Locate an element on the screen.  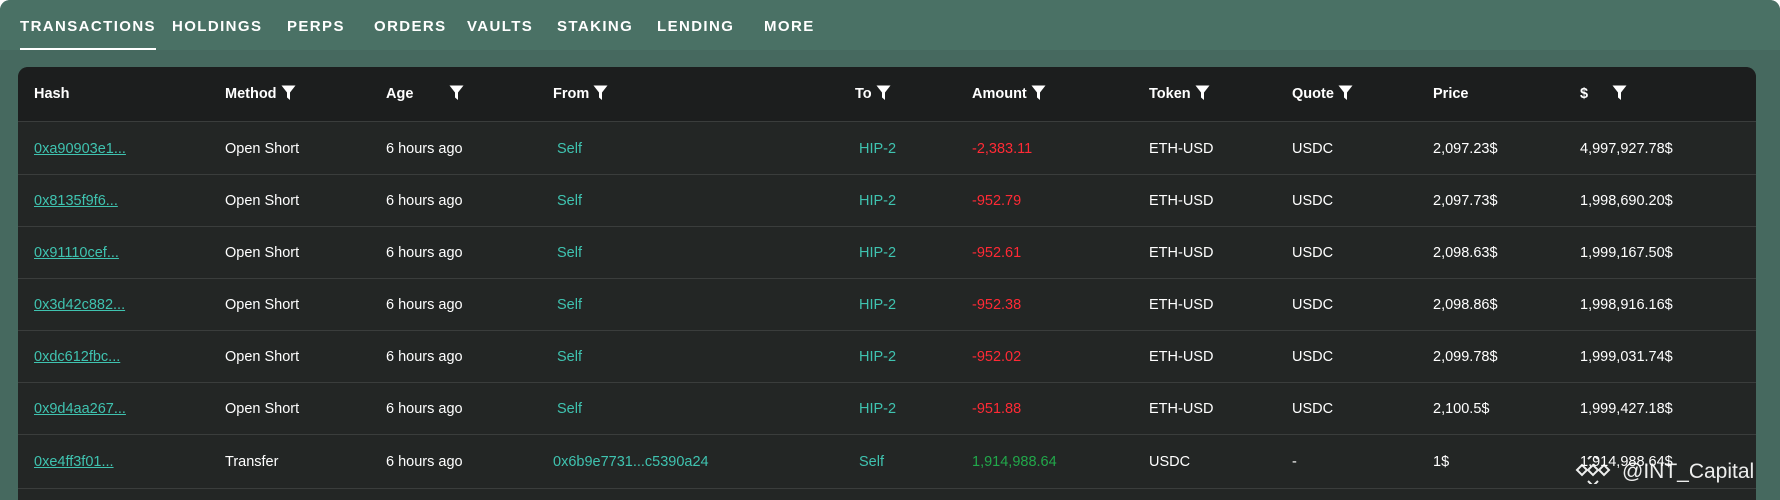
watermark: @INT_Capital is located at coordinates (1663, 472).